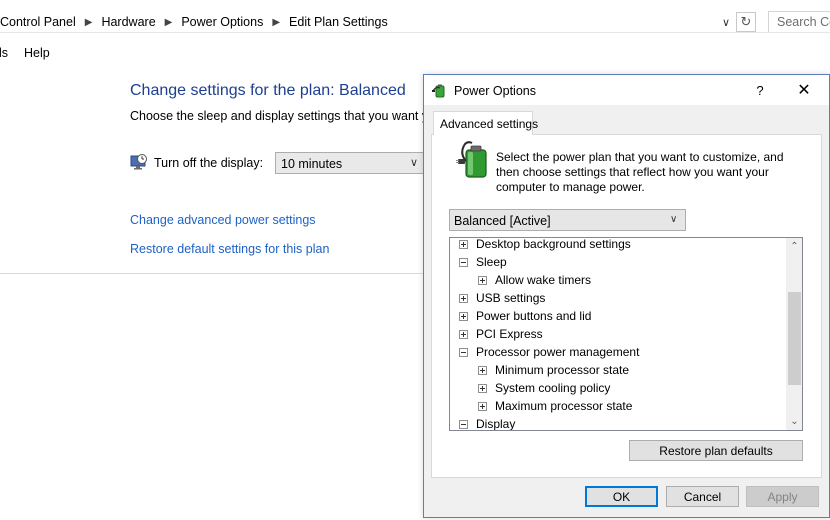  What do you see at coordinates (496, 424) in the screenshot?
I see `tree-item-label: Display` at bounding box center [496, 424].